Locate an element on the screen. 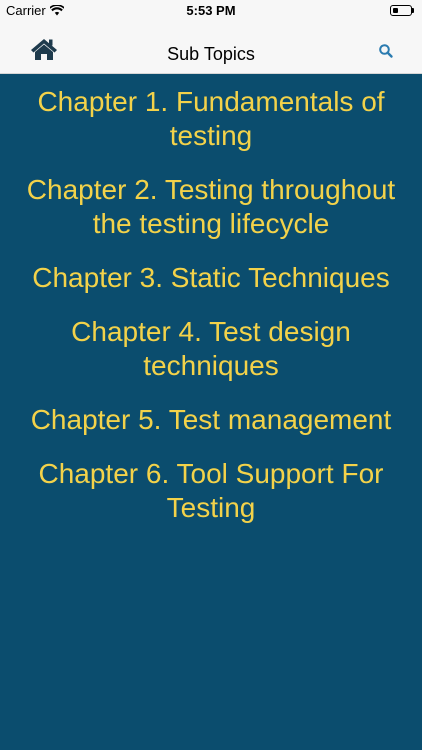 This screenshot has width=422, height=750. topic-chapter-6: Chapter 6. Tool Support For Testing is located at coordinates (211, 491).